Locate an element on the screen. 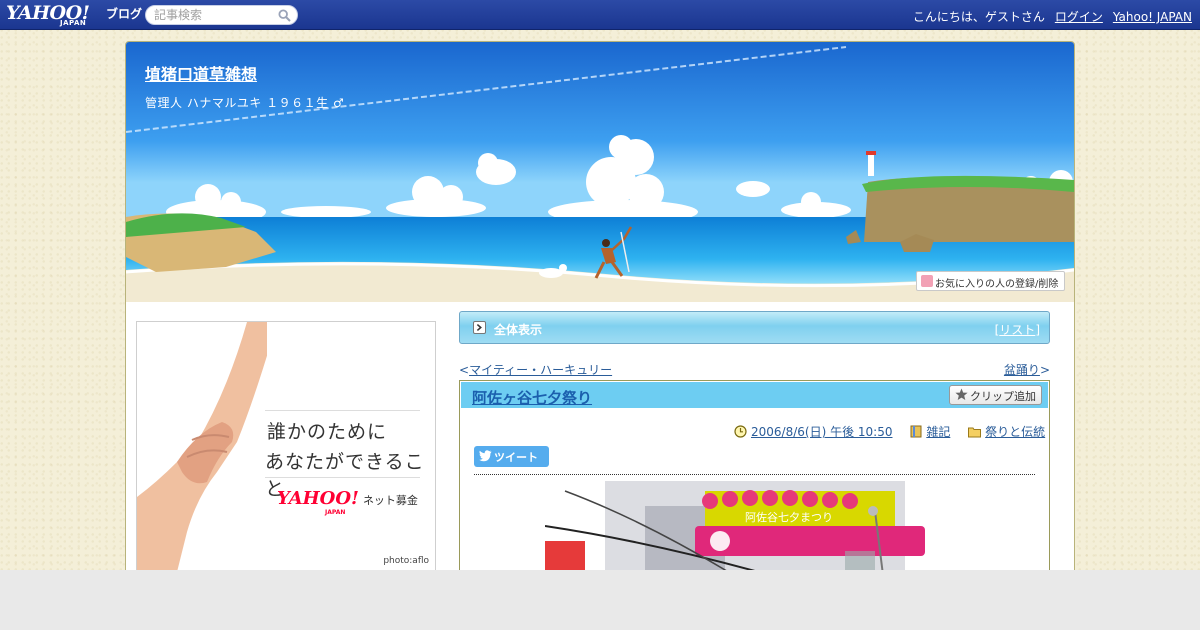  article-category1-group: 雑記 is located at coordinates (930, 431).